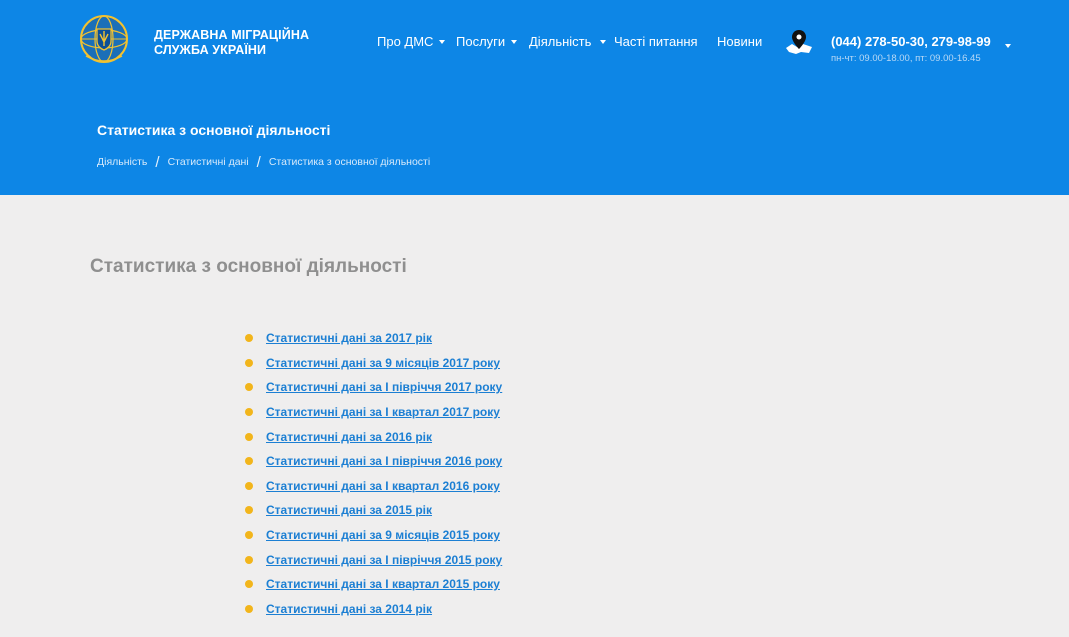  I want to click on breadcrumb-item-statistics: Статистичні дані, so click(208, 162).